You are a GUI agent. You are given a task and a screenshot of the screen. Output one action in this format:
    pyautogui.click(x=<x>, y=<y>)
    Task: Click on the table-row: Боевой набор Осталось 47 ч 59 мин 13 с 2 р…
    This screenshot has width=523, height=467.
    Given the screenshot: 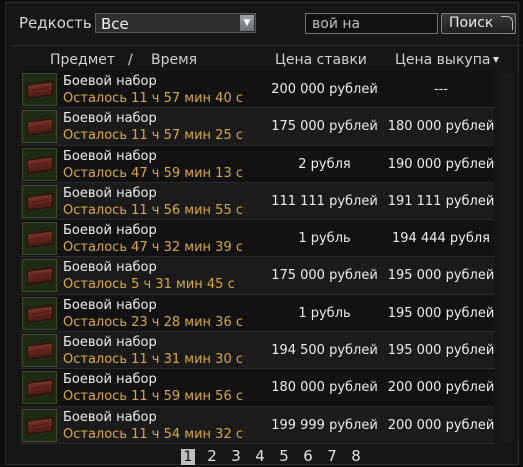 What is the action you would take?
    pyautogui.click(x=257, y=164)
    